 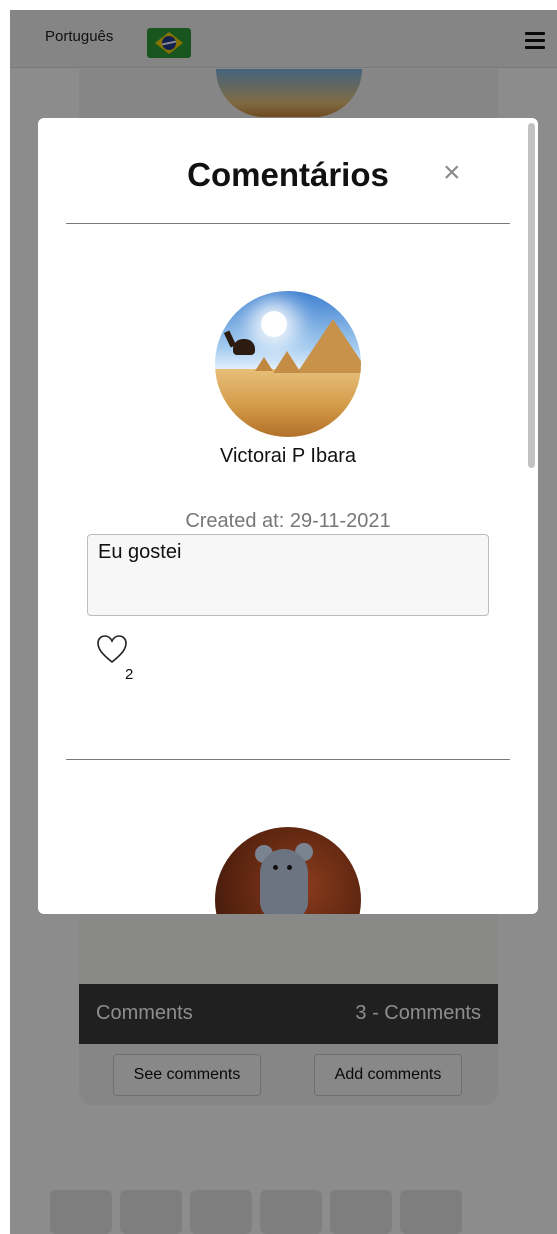 I want to click on like-count: 2, so click(x=129, y=674).